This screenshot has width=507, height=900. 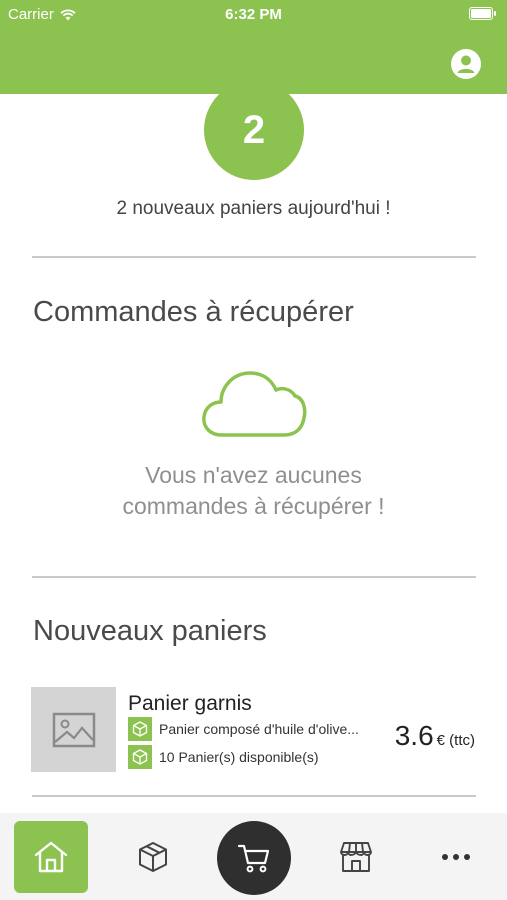 What do you see at coordinates (414, 735) in the screenshot?
I see `basket-price-amount: 3.6` at bounding box center [414, 735].